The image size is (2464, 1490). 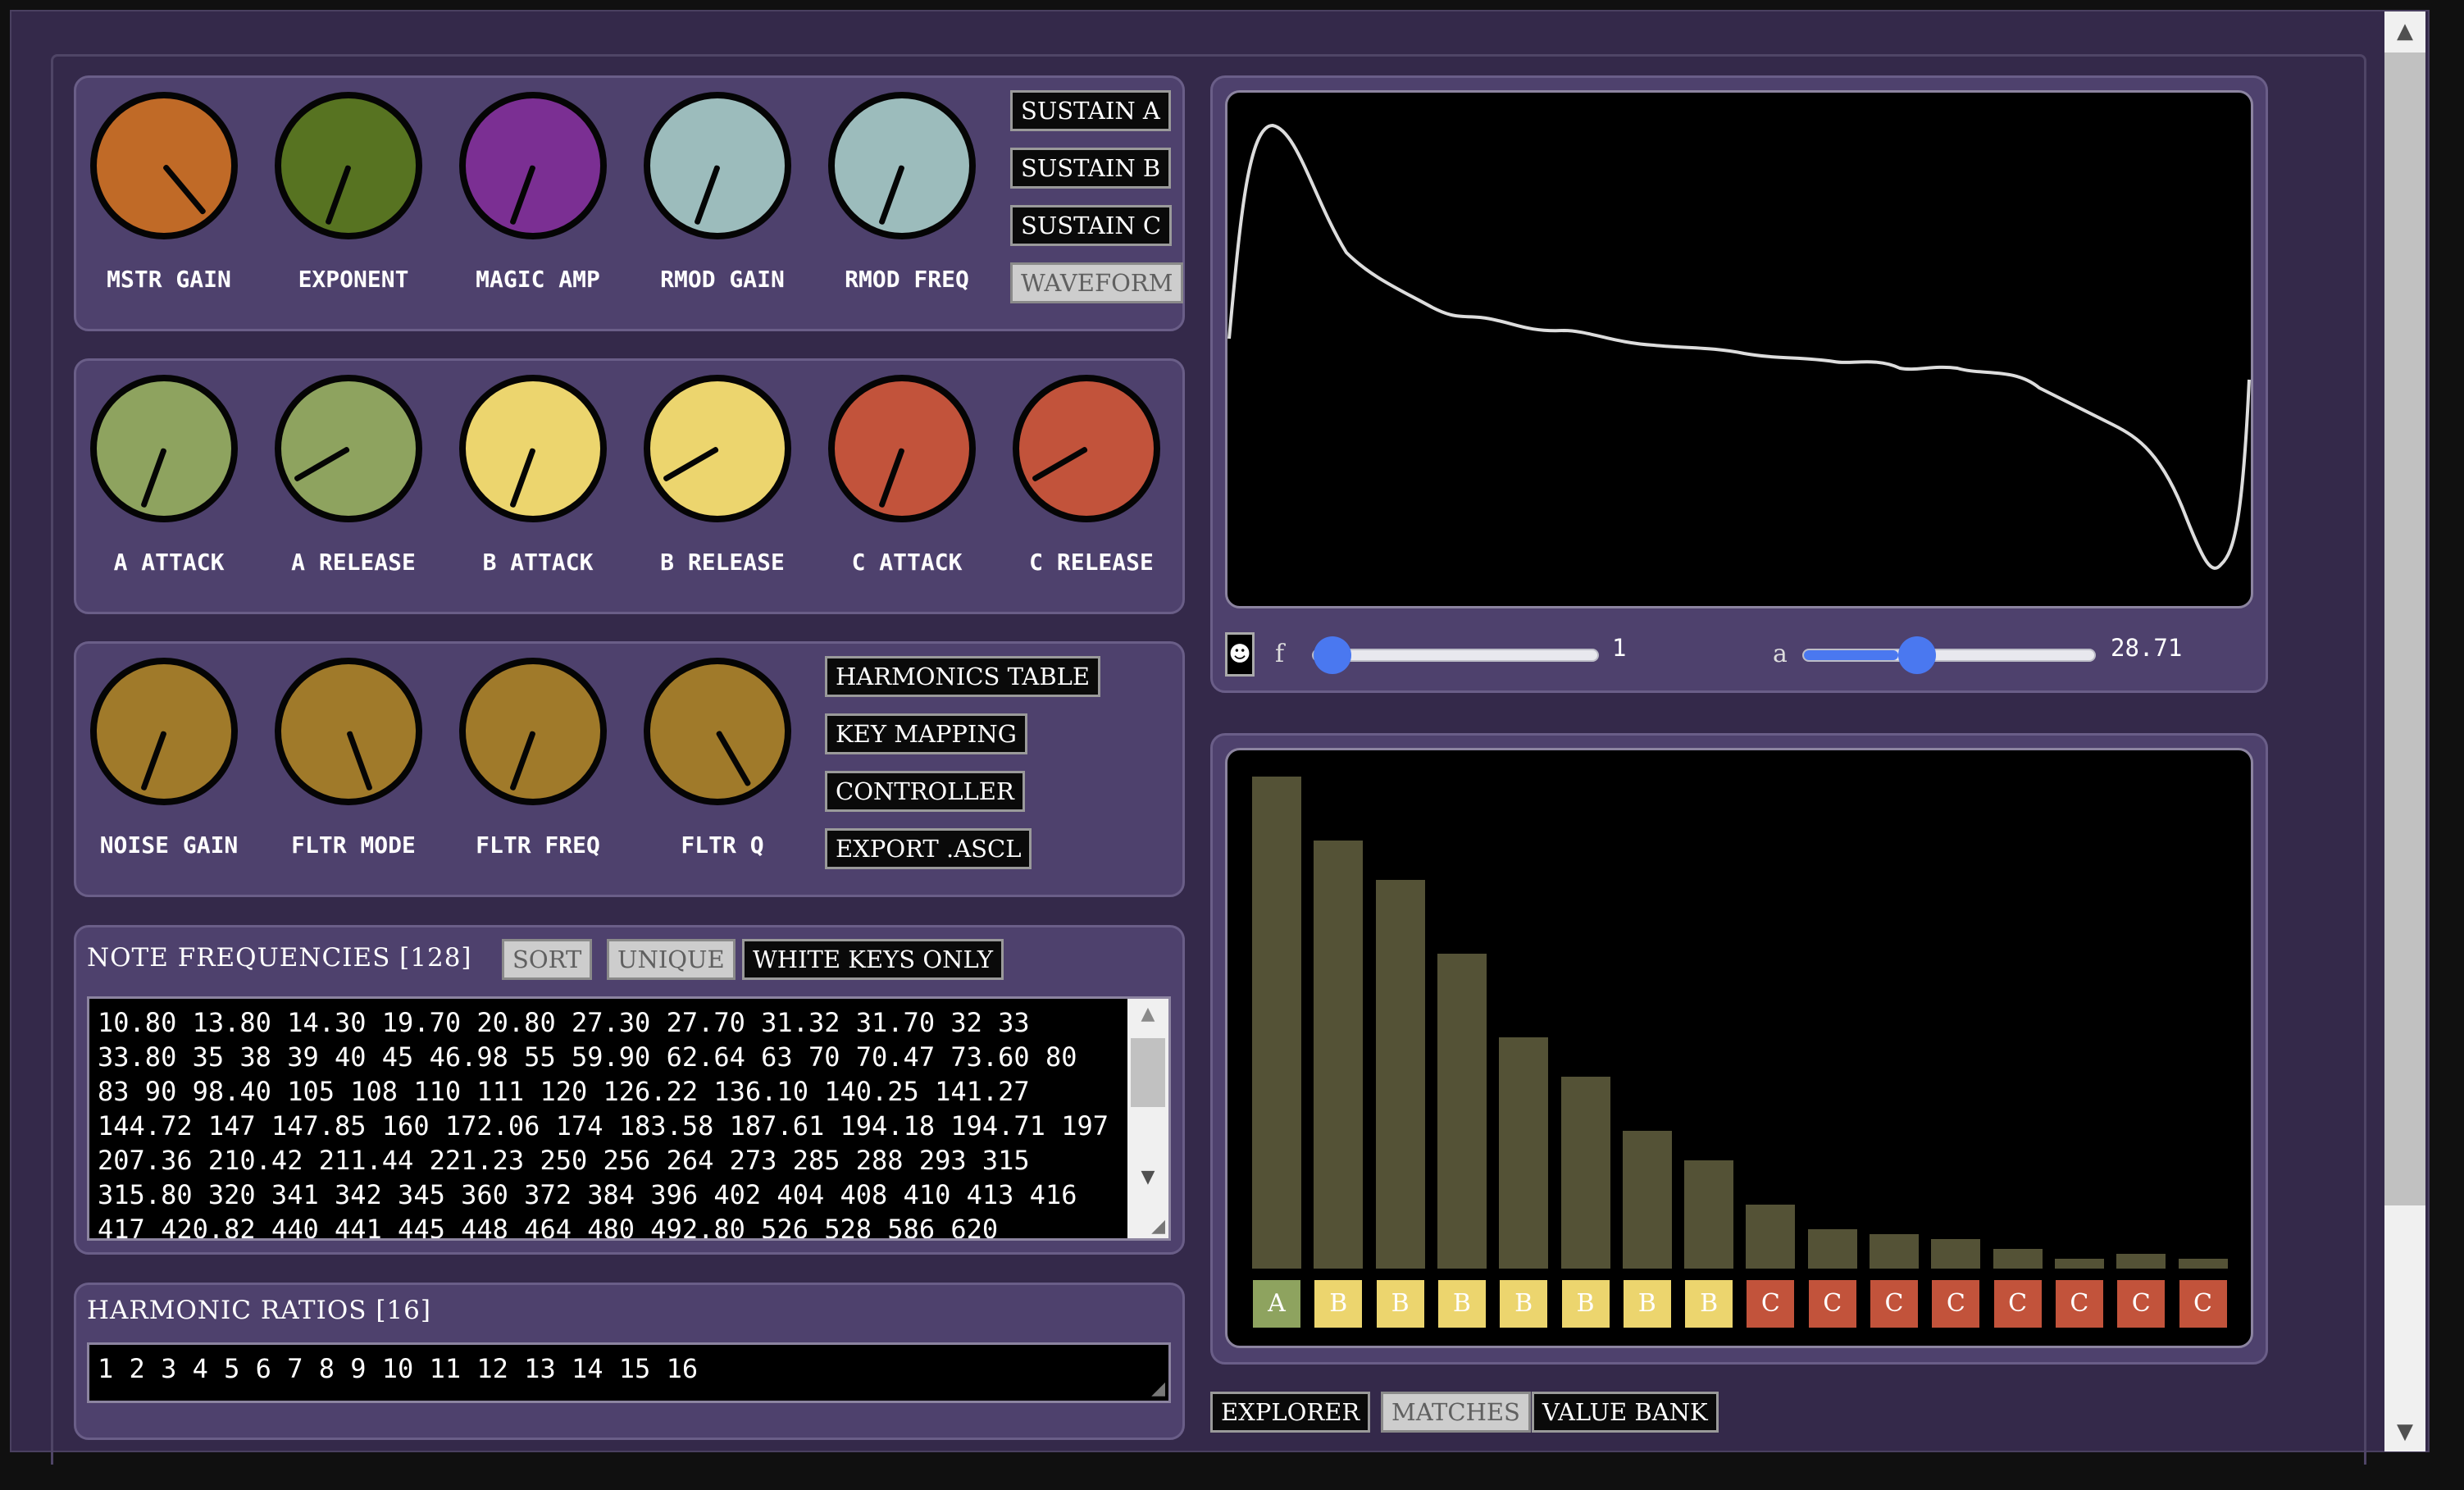 What do you see at coordinates (2404, 31) in the screenshot?
I see `scroll-up-icon: ▲` at bounding box center [2404, 31].